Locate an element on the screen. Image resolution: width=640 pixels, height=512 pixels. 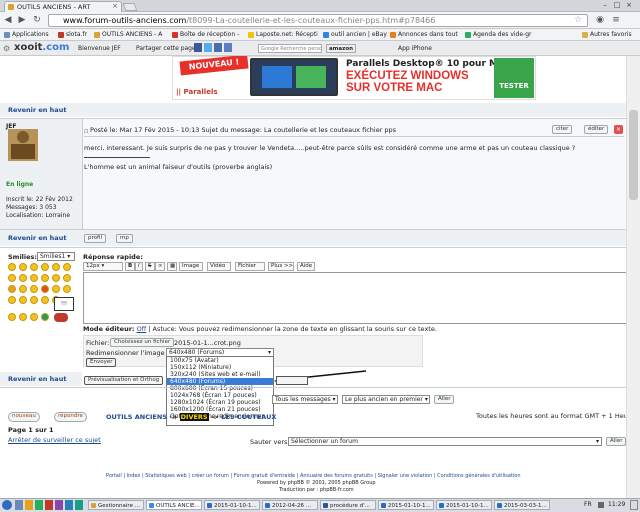
unwatch-topic-link: Arrêter de surveiller ce sujet is located at coordinates (54, 440).